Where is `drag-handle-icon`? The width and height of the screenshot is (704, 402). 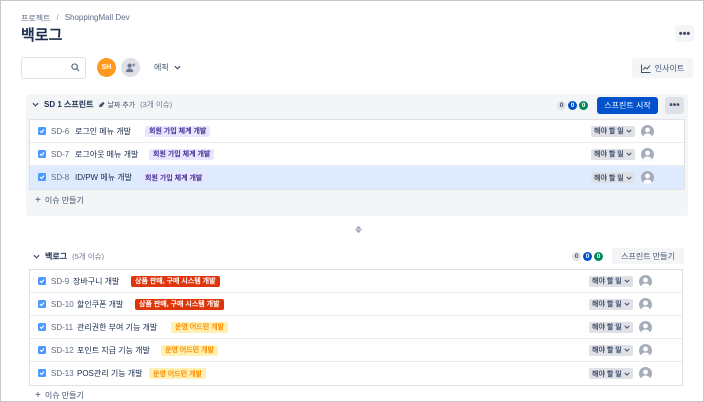 drag-handle-icon is located at coordinates (358, 229).